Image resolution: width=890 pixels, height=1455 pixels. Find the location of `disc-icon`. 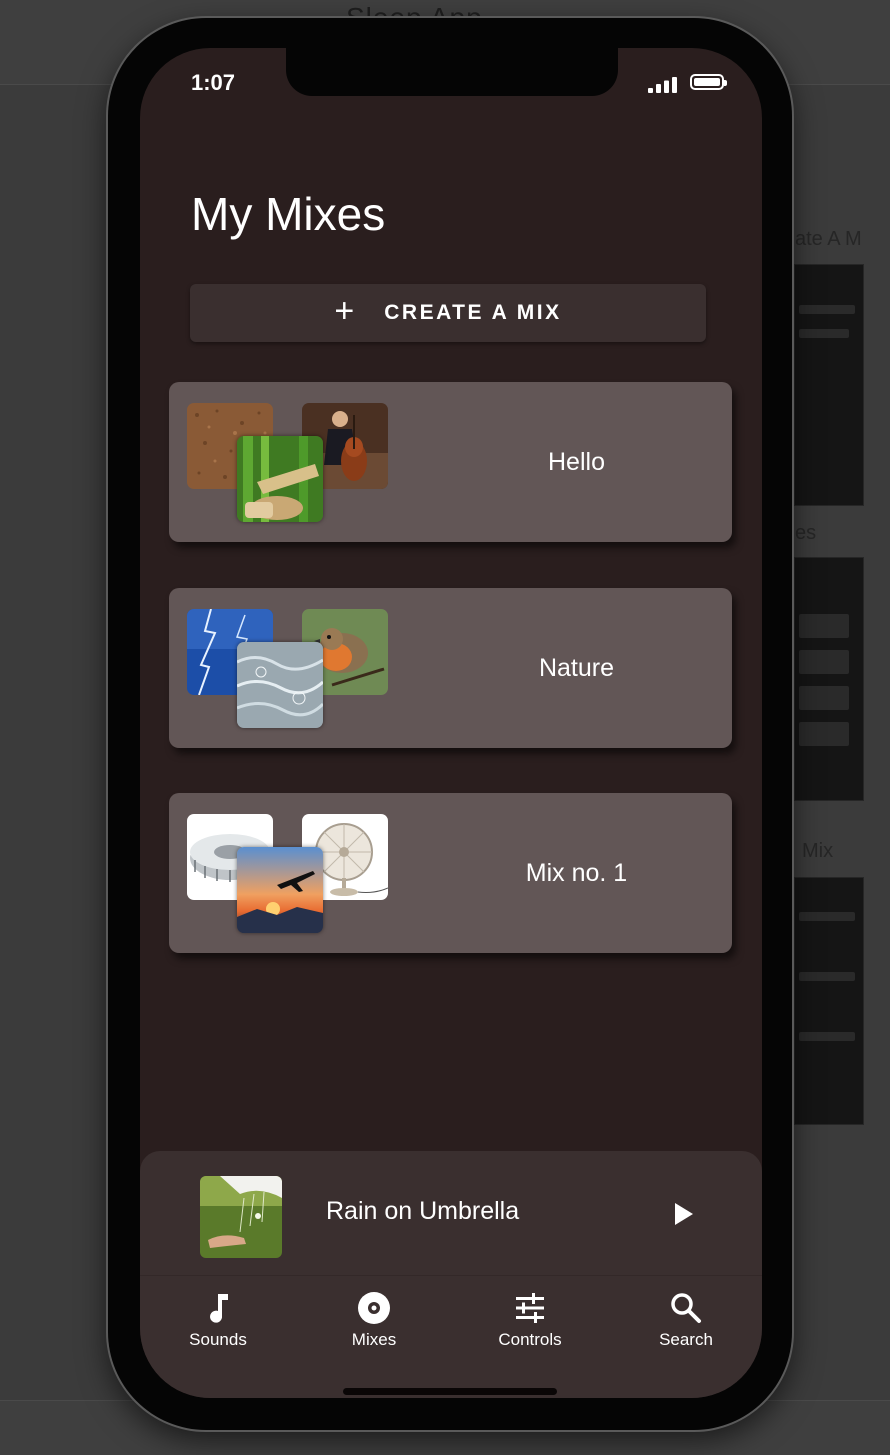

disc-icon is located at coordinates (374, 1308).